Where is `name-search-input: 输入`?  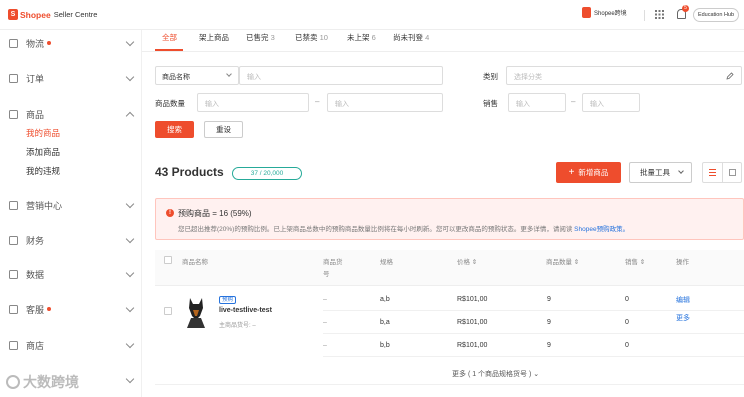 name-search-input: 输入 is located at coordinates (341, 75).